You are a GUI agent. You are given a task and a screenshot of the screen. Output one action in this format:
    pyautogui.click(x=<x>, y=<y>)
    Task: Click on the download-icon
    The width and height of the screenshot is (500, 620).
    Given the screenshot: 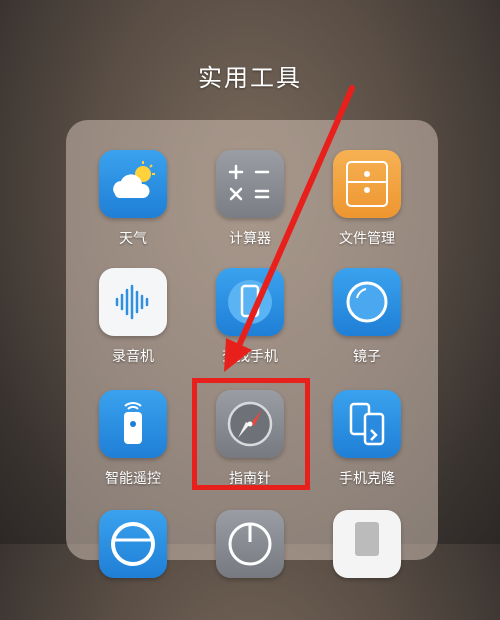 What is the action you would take?
    pyautogui.click(x=250, y=544)
    